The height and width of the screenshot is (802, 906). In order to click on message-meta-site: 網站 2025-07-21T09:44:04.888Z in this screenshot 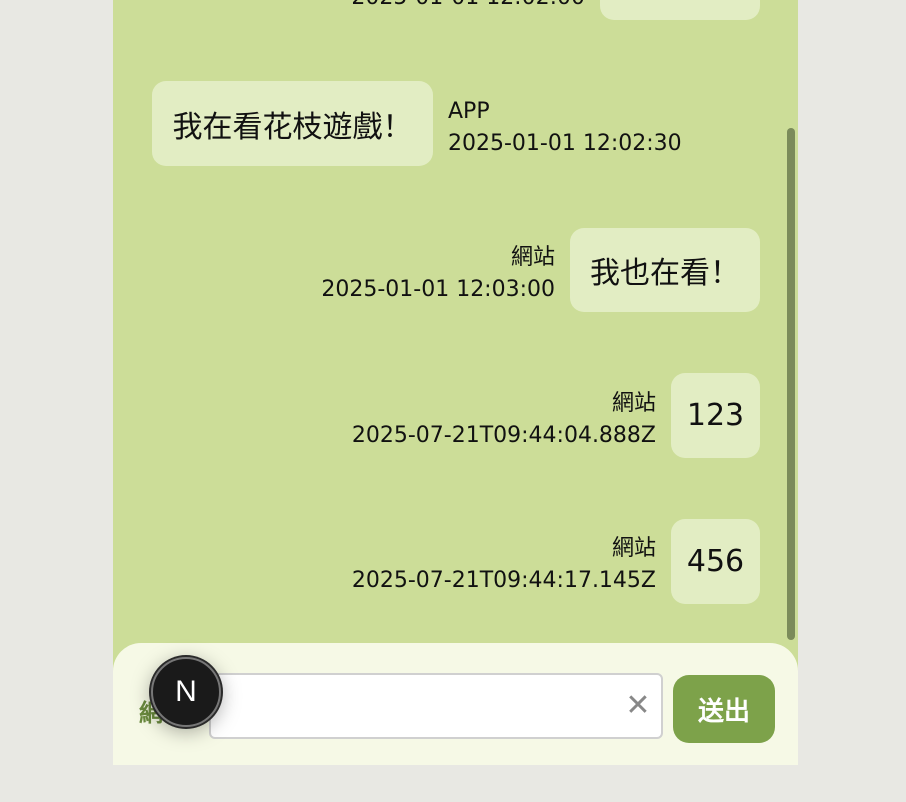, I will do `click(504, 420)`.